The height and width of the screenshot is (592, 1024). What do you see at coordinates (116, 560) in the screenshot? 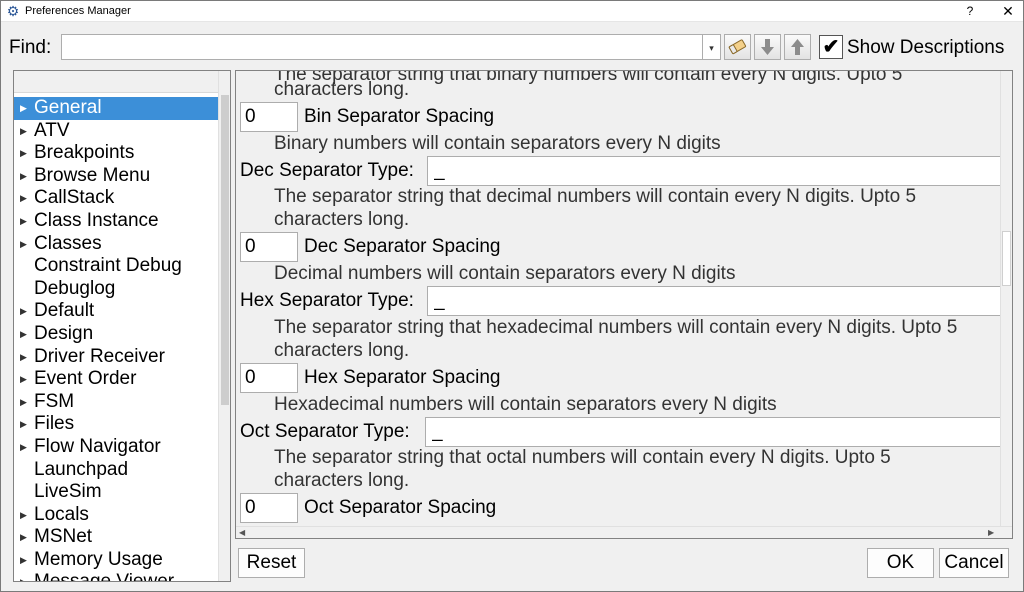
I see `category-item: ▶ Memory Usage` at bounding box center [116, 560].